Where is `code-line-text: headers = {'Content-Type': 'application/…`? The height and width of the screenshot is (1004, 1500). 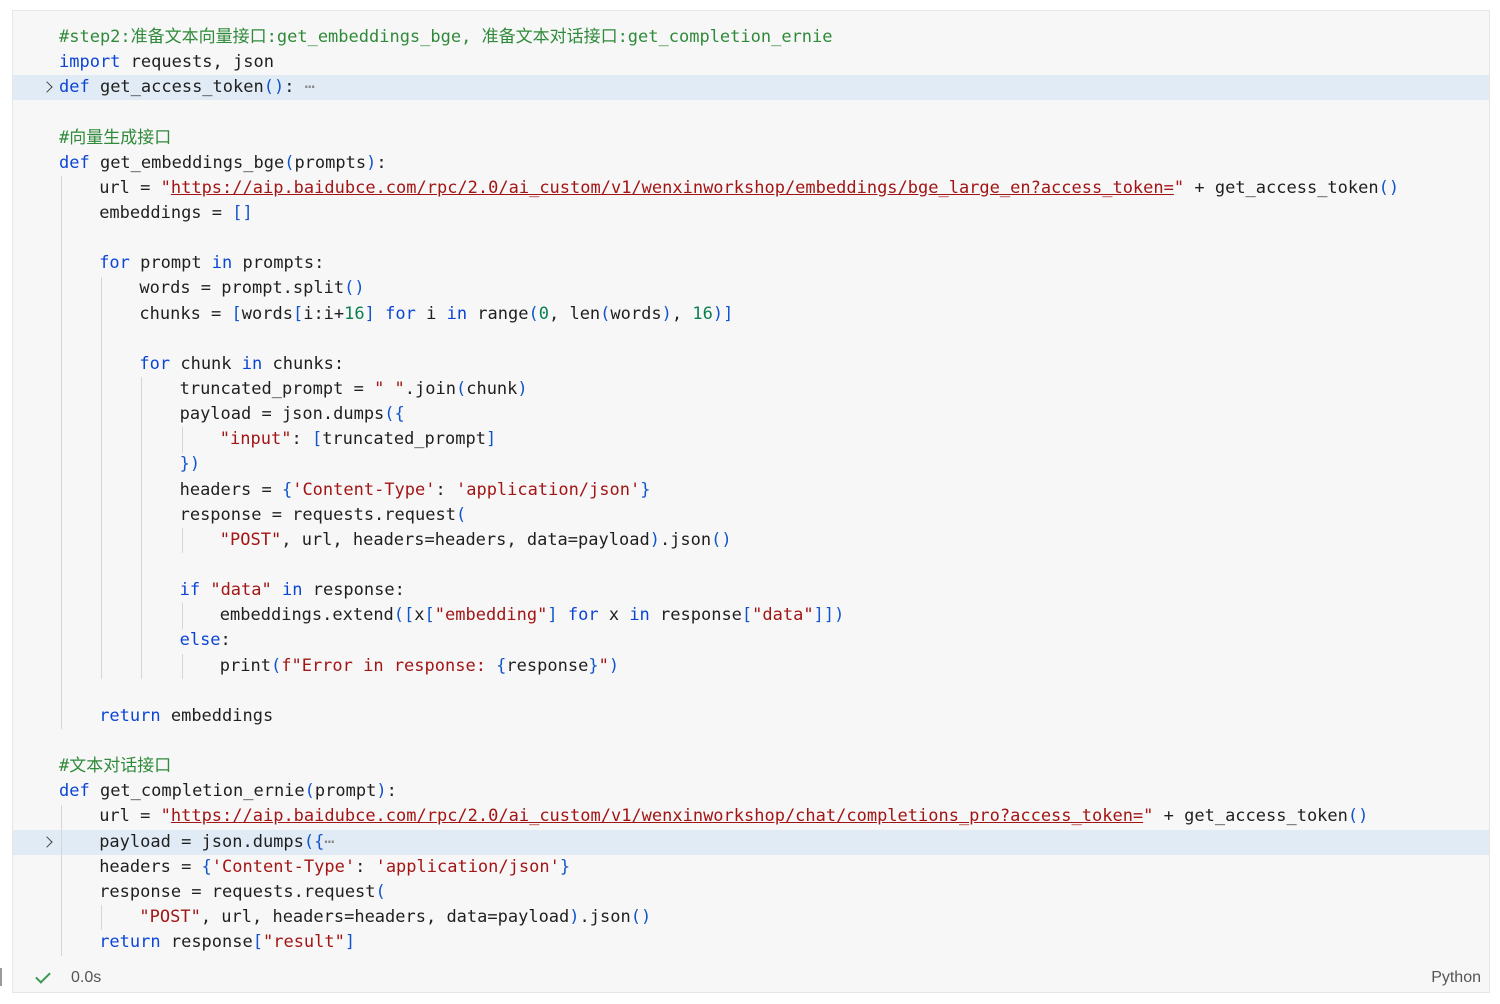
code-line-text: headers = {'Content-Type': 'application/… is located at coordinates (334, 867).